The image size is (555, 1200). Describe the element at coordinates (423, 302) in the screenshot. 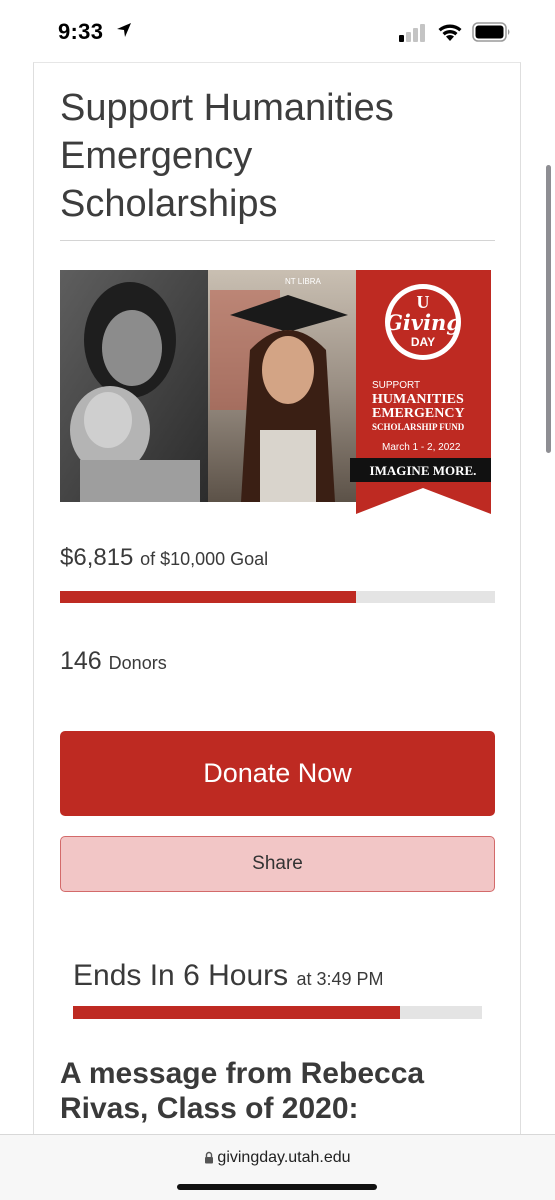

I see `banner-logo-letter: U` at that location.